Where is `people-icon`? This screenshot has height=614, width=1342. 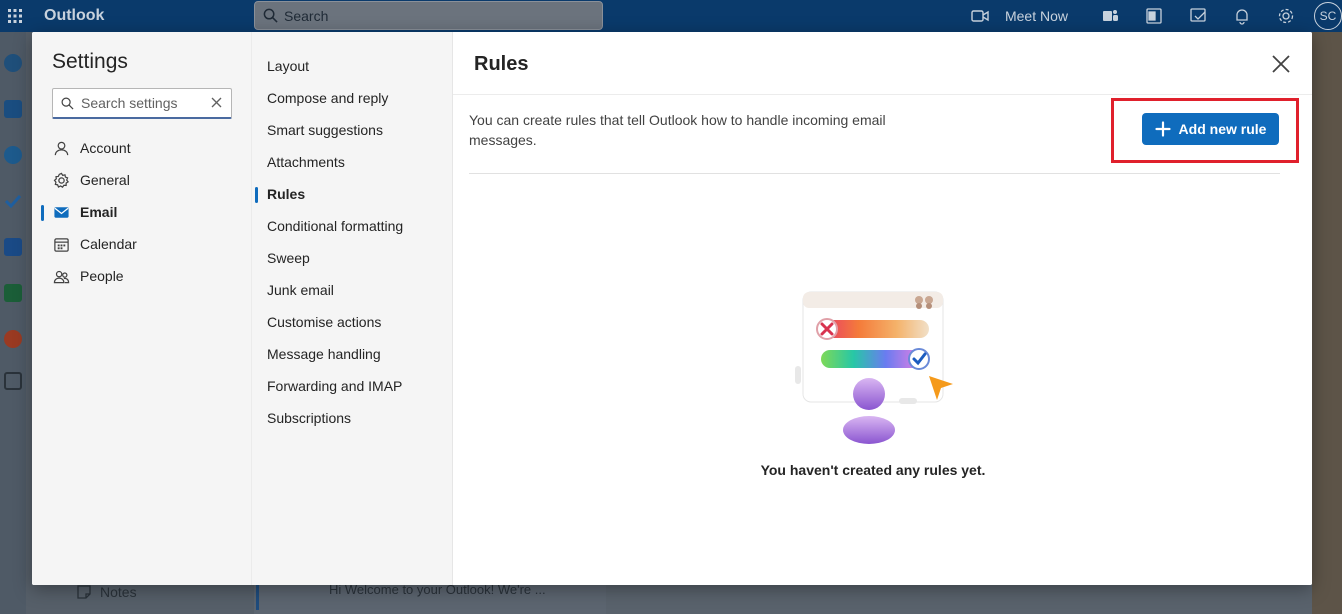
people-icon is located at coordinates (61, 276).